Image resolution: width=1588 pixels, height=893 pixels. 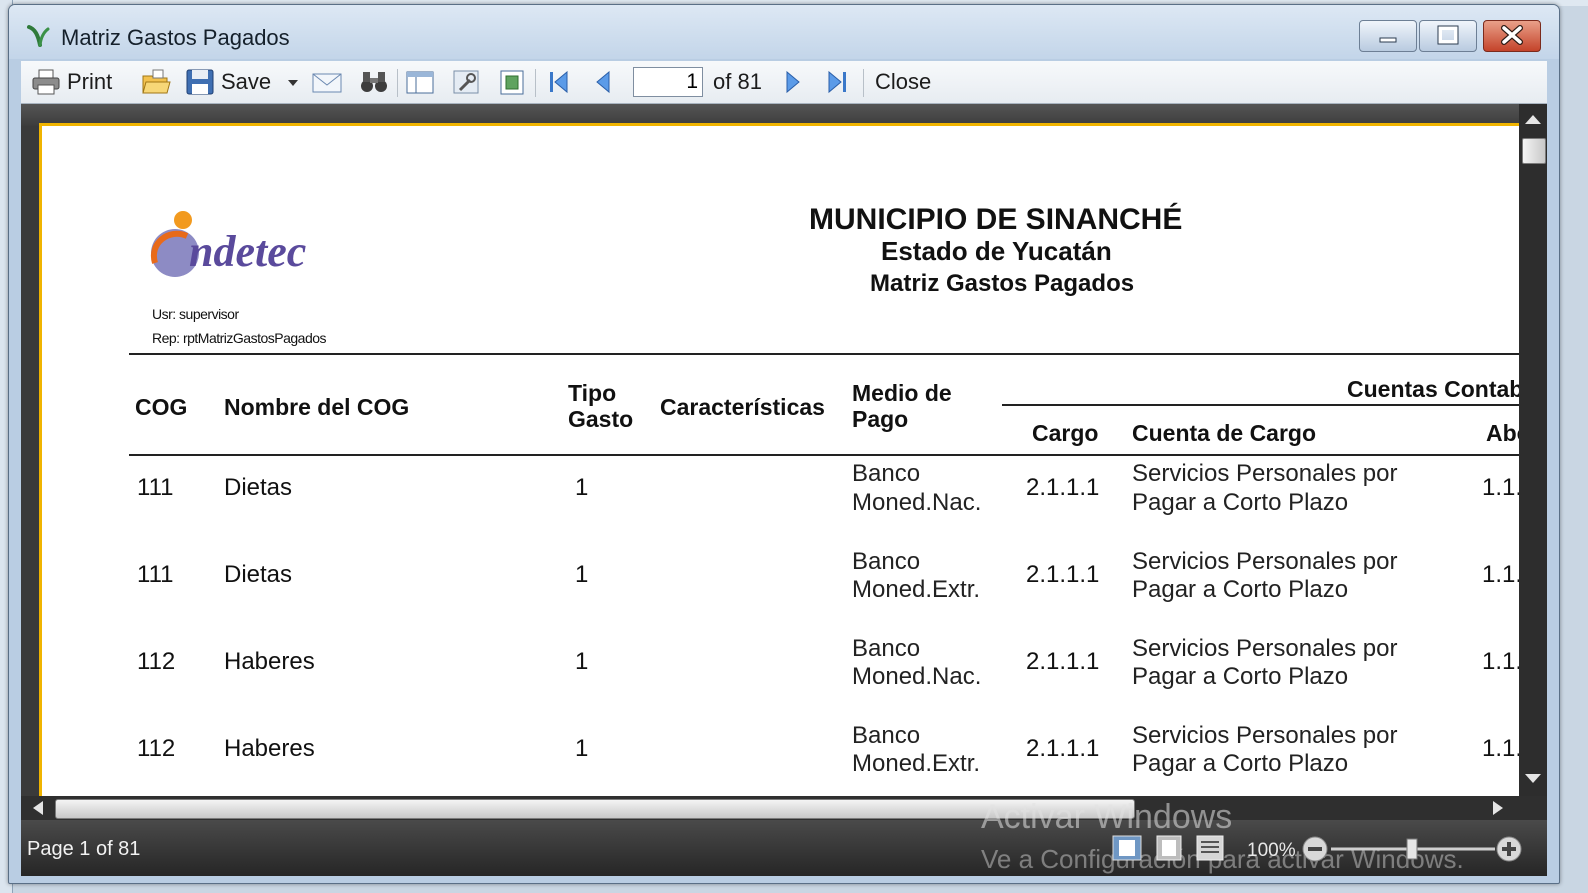 I want to click on report-title: MUNICIPIO DE SINANCHÉ, so click(x=996, y=219).